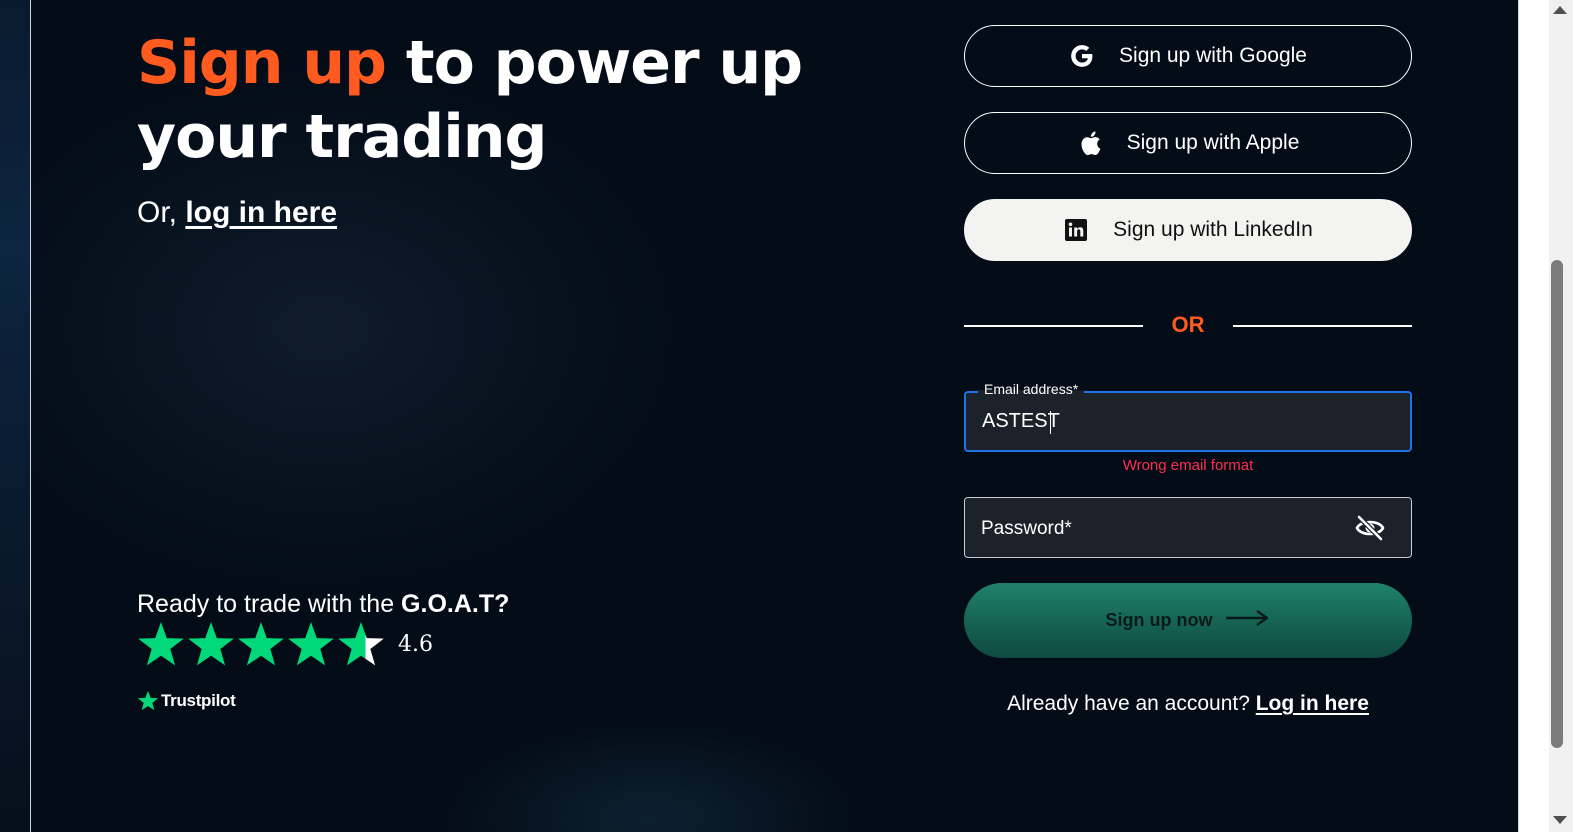 The image size is (1573, 832). I want to click on password-field, so click(1188, 527).